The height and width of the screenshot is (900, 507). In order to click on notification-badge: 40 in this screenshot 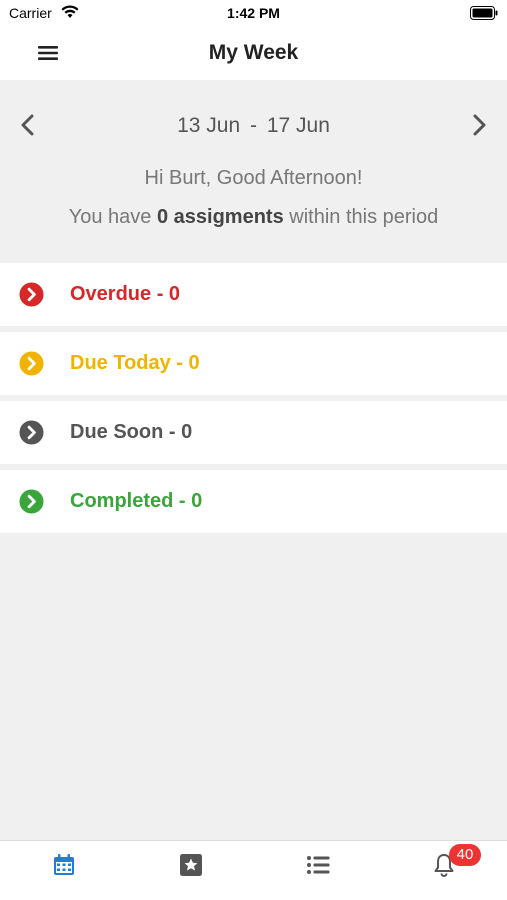, I will do `click(465, 855)`.